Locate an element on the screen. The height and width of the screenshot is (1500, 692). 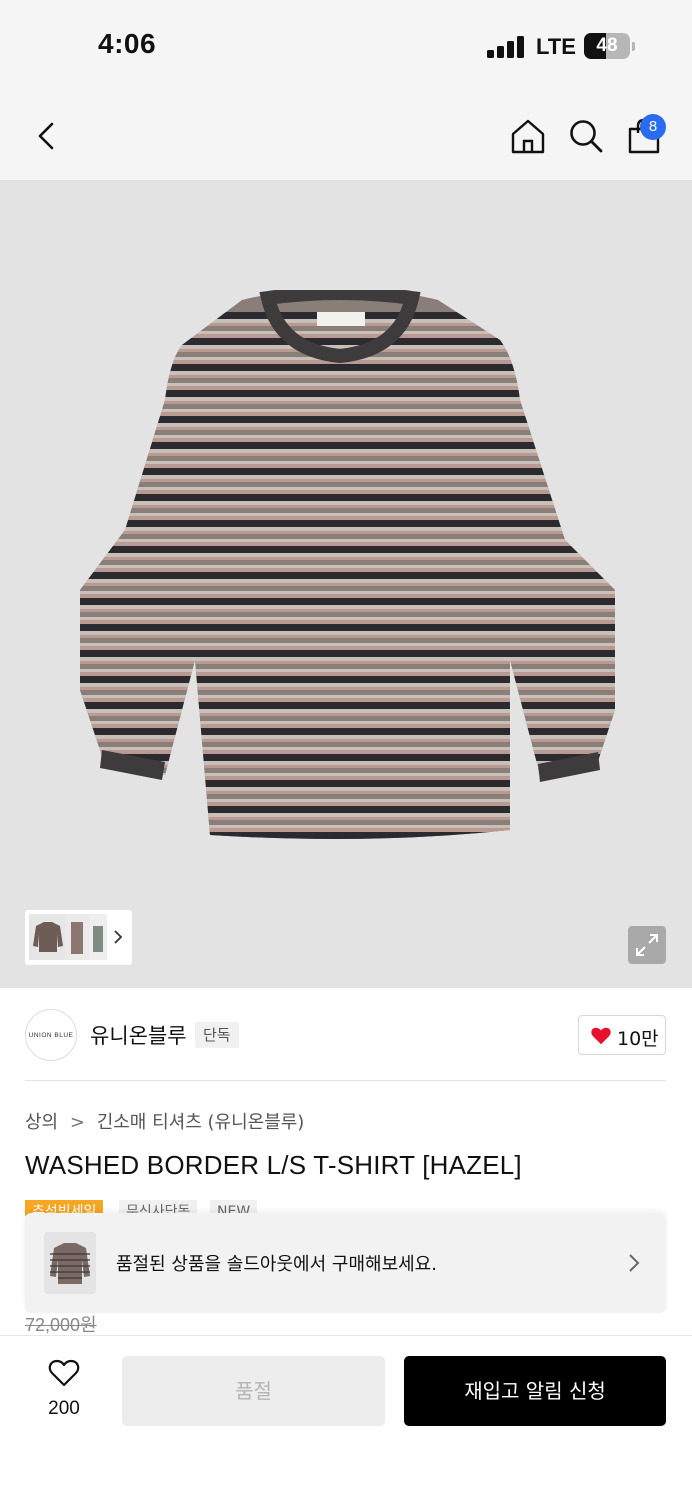
soldout-banner: 품절된 상품을 솔드아웃에서 구매해보세요. is located at coordinates (345, 1263).